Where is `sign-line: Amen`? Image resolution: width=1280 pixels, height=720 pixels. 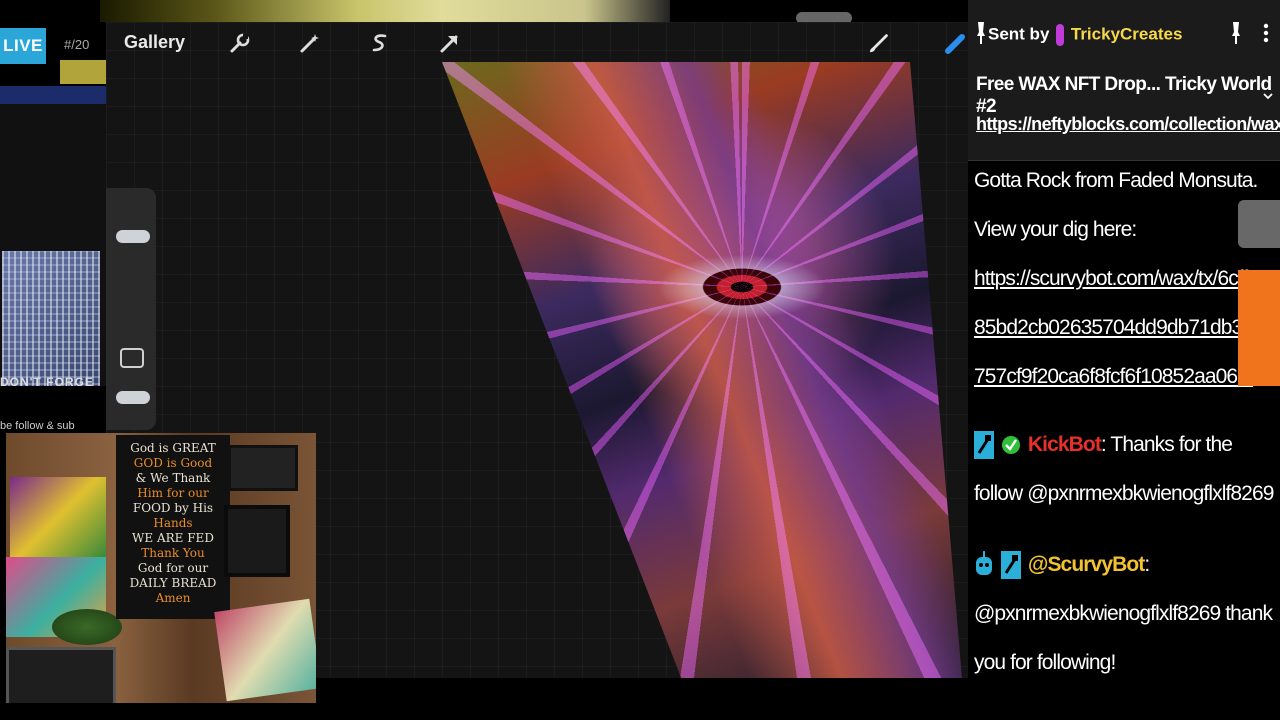
sign-line: Amen is located at coordinates (173, 598).